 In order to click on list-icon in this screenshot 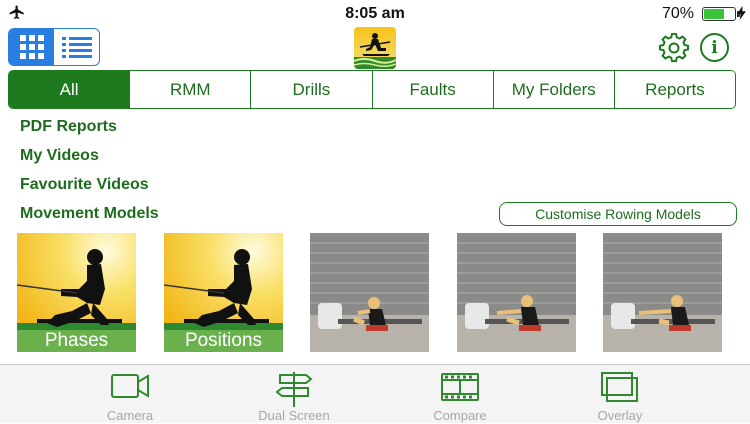, I will do `click(76, 47)`.